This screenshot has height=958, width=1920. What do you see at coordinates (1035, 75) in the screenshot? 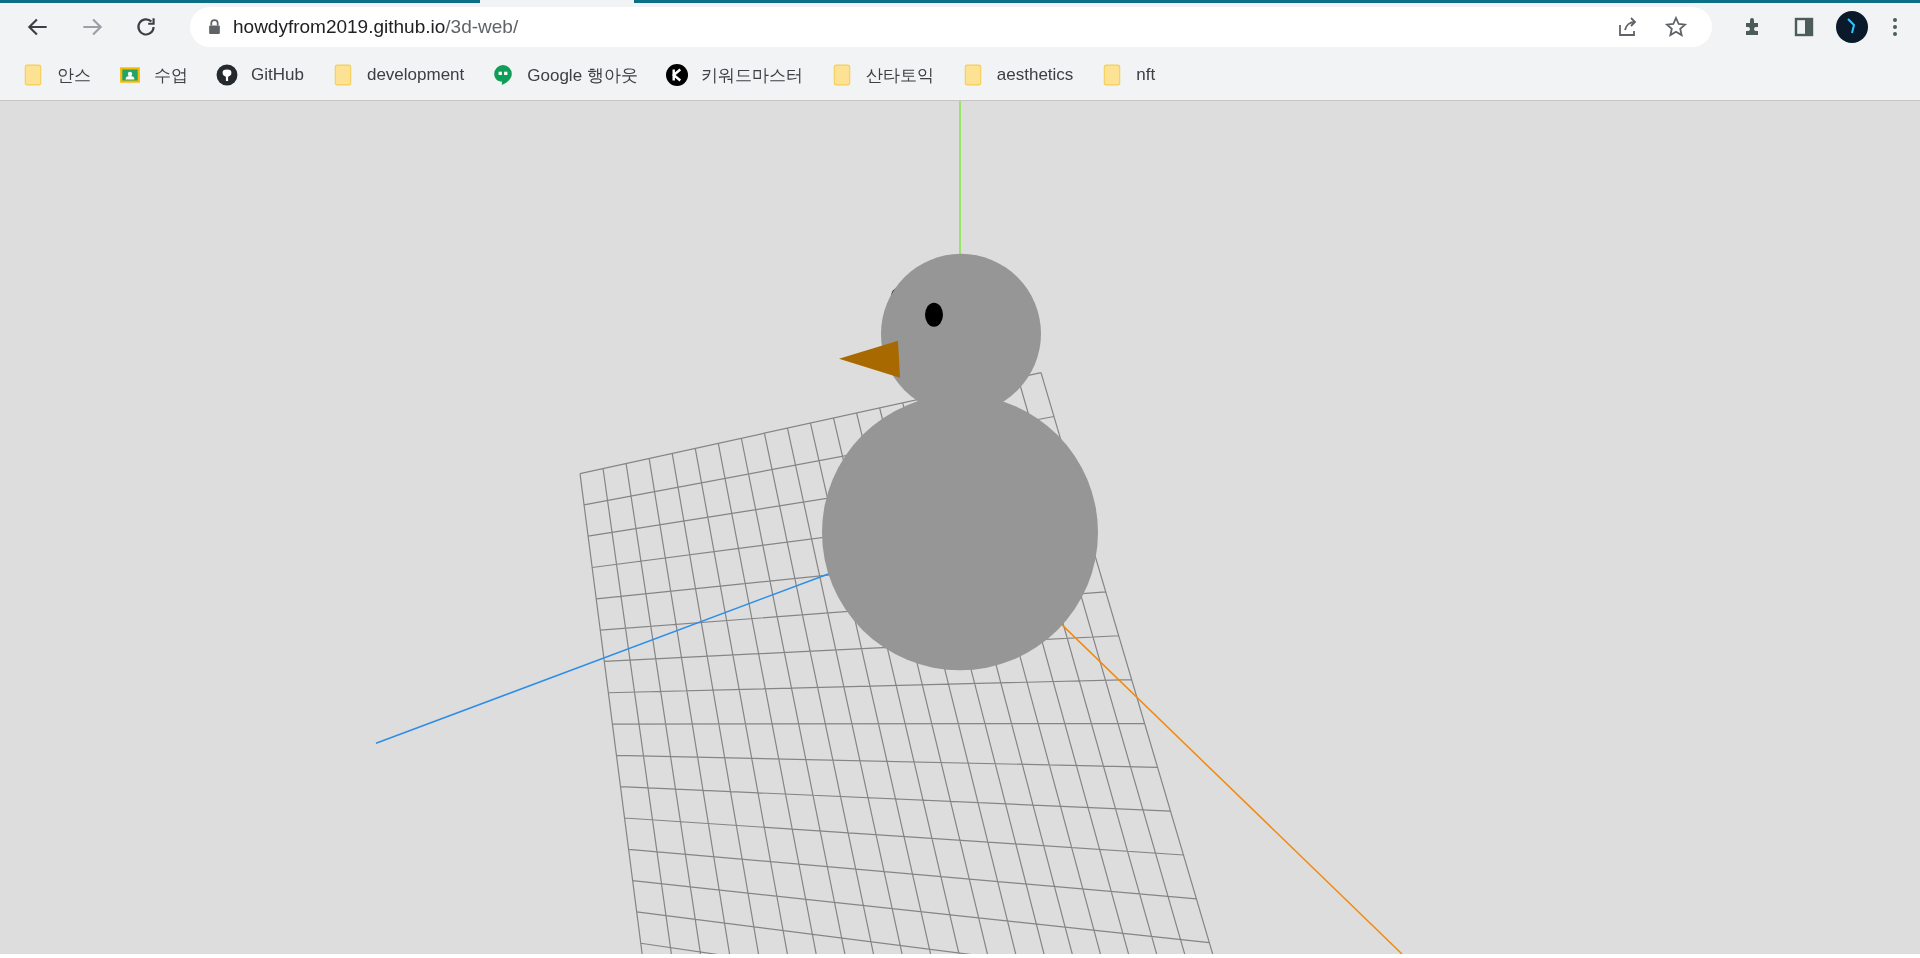
I see `bookmark-link: aesthetics` at bounding box center [1035, 75].